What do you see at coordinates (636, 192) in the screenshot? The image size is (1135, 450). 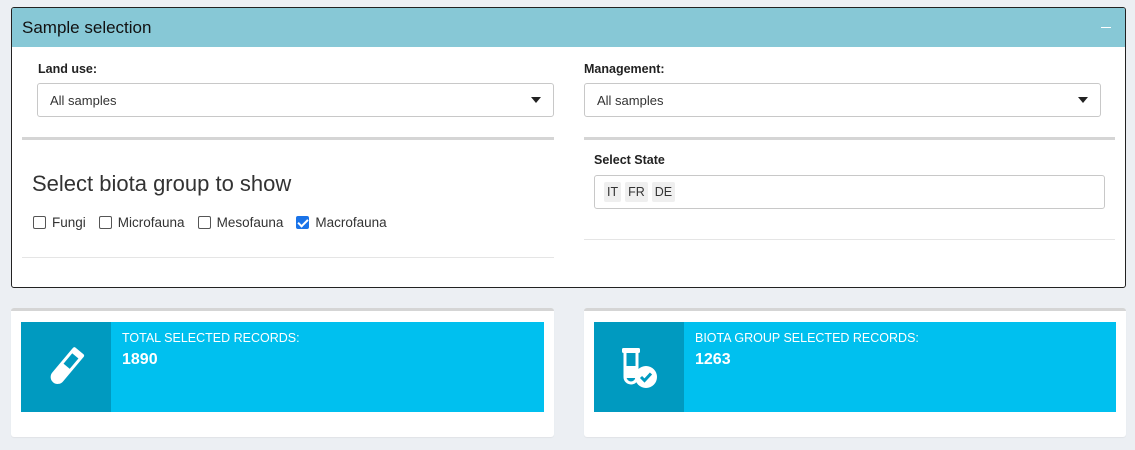 I see `state-chip-fr: FR` at bounding box center [636, 192].